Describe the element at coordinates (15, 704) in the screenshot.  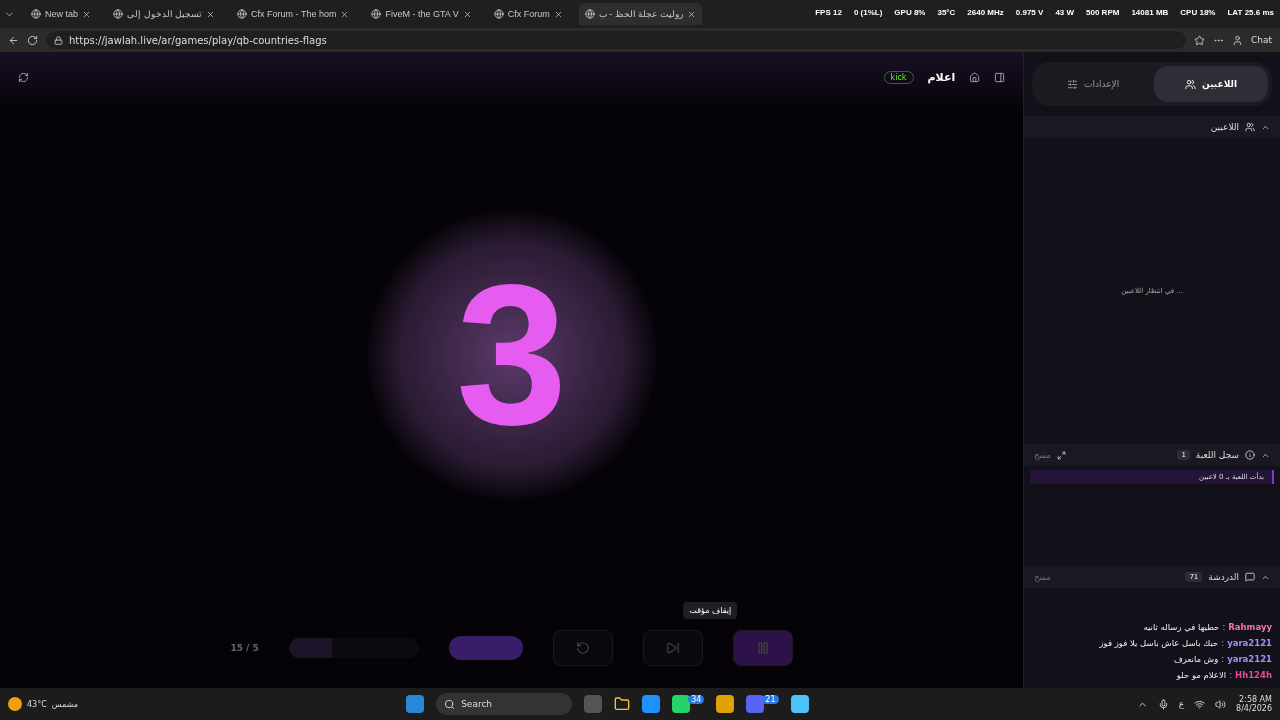
I see `sun-icon` at that location.